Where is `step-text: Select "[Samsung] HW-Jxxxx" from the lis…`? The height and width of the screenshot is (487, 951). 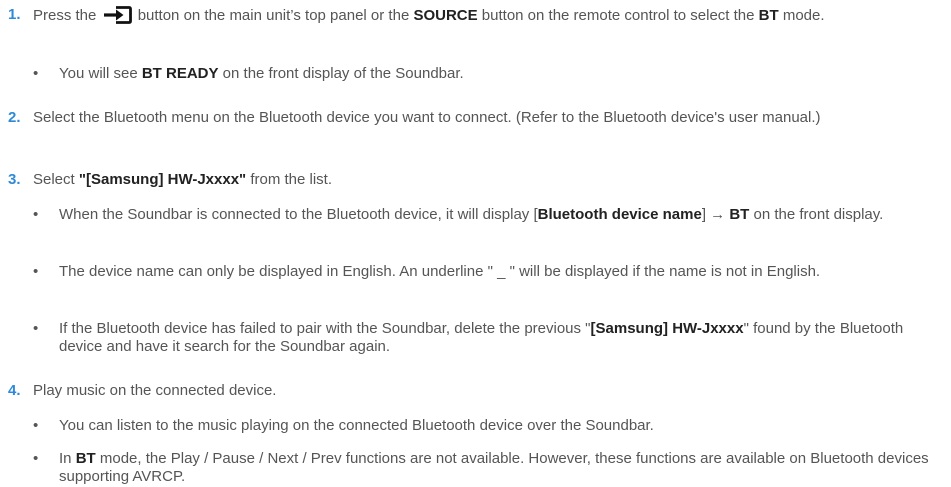 step-text: Select "[Samsung] HW-Jxxxx" from the lis… is located at coordinates (183, 179).